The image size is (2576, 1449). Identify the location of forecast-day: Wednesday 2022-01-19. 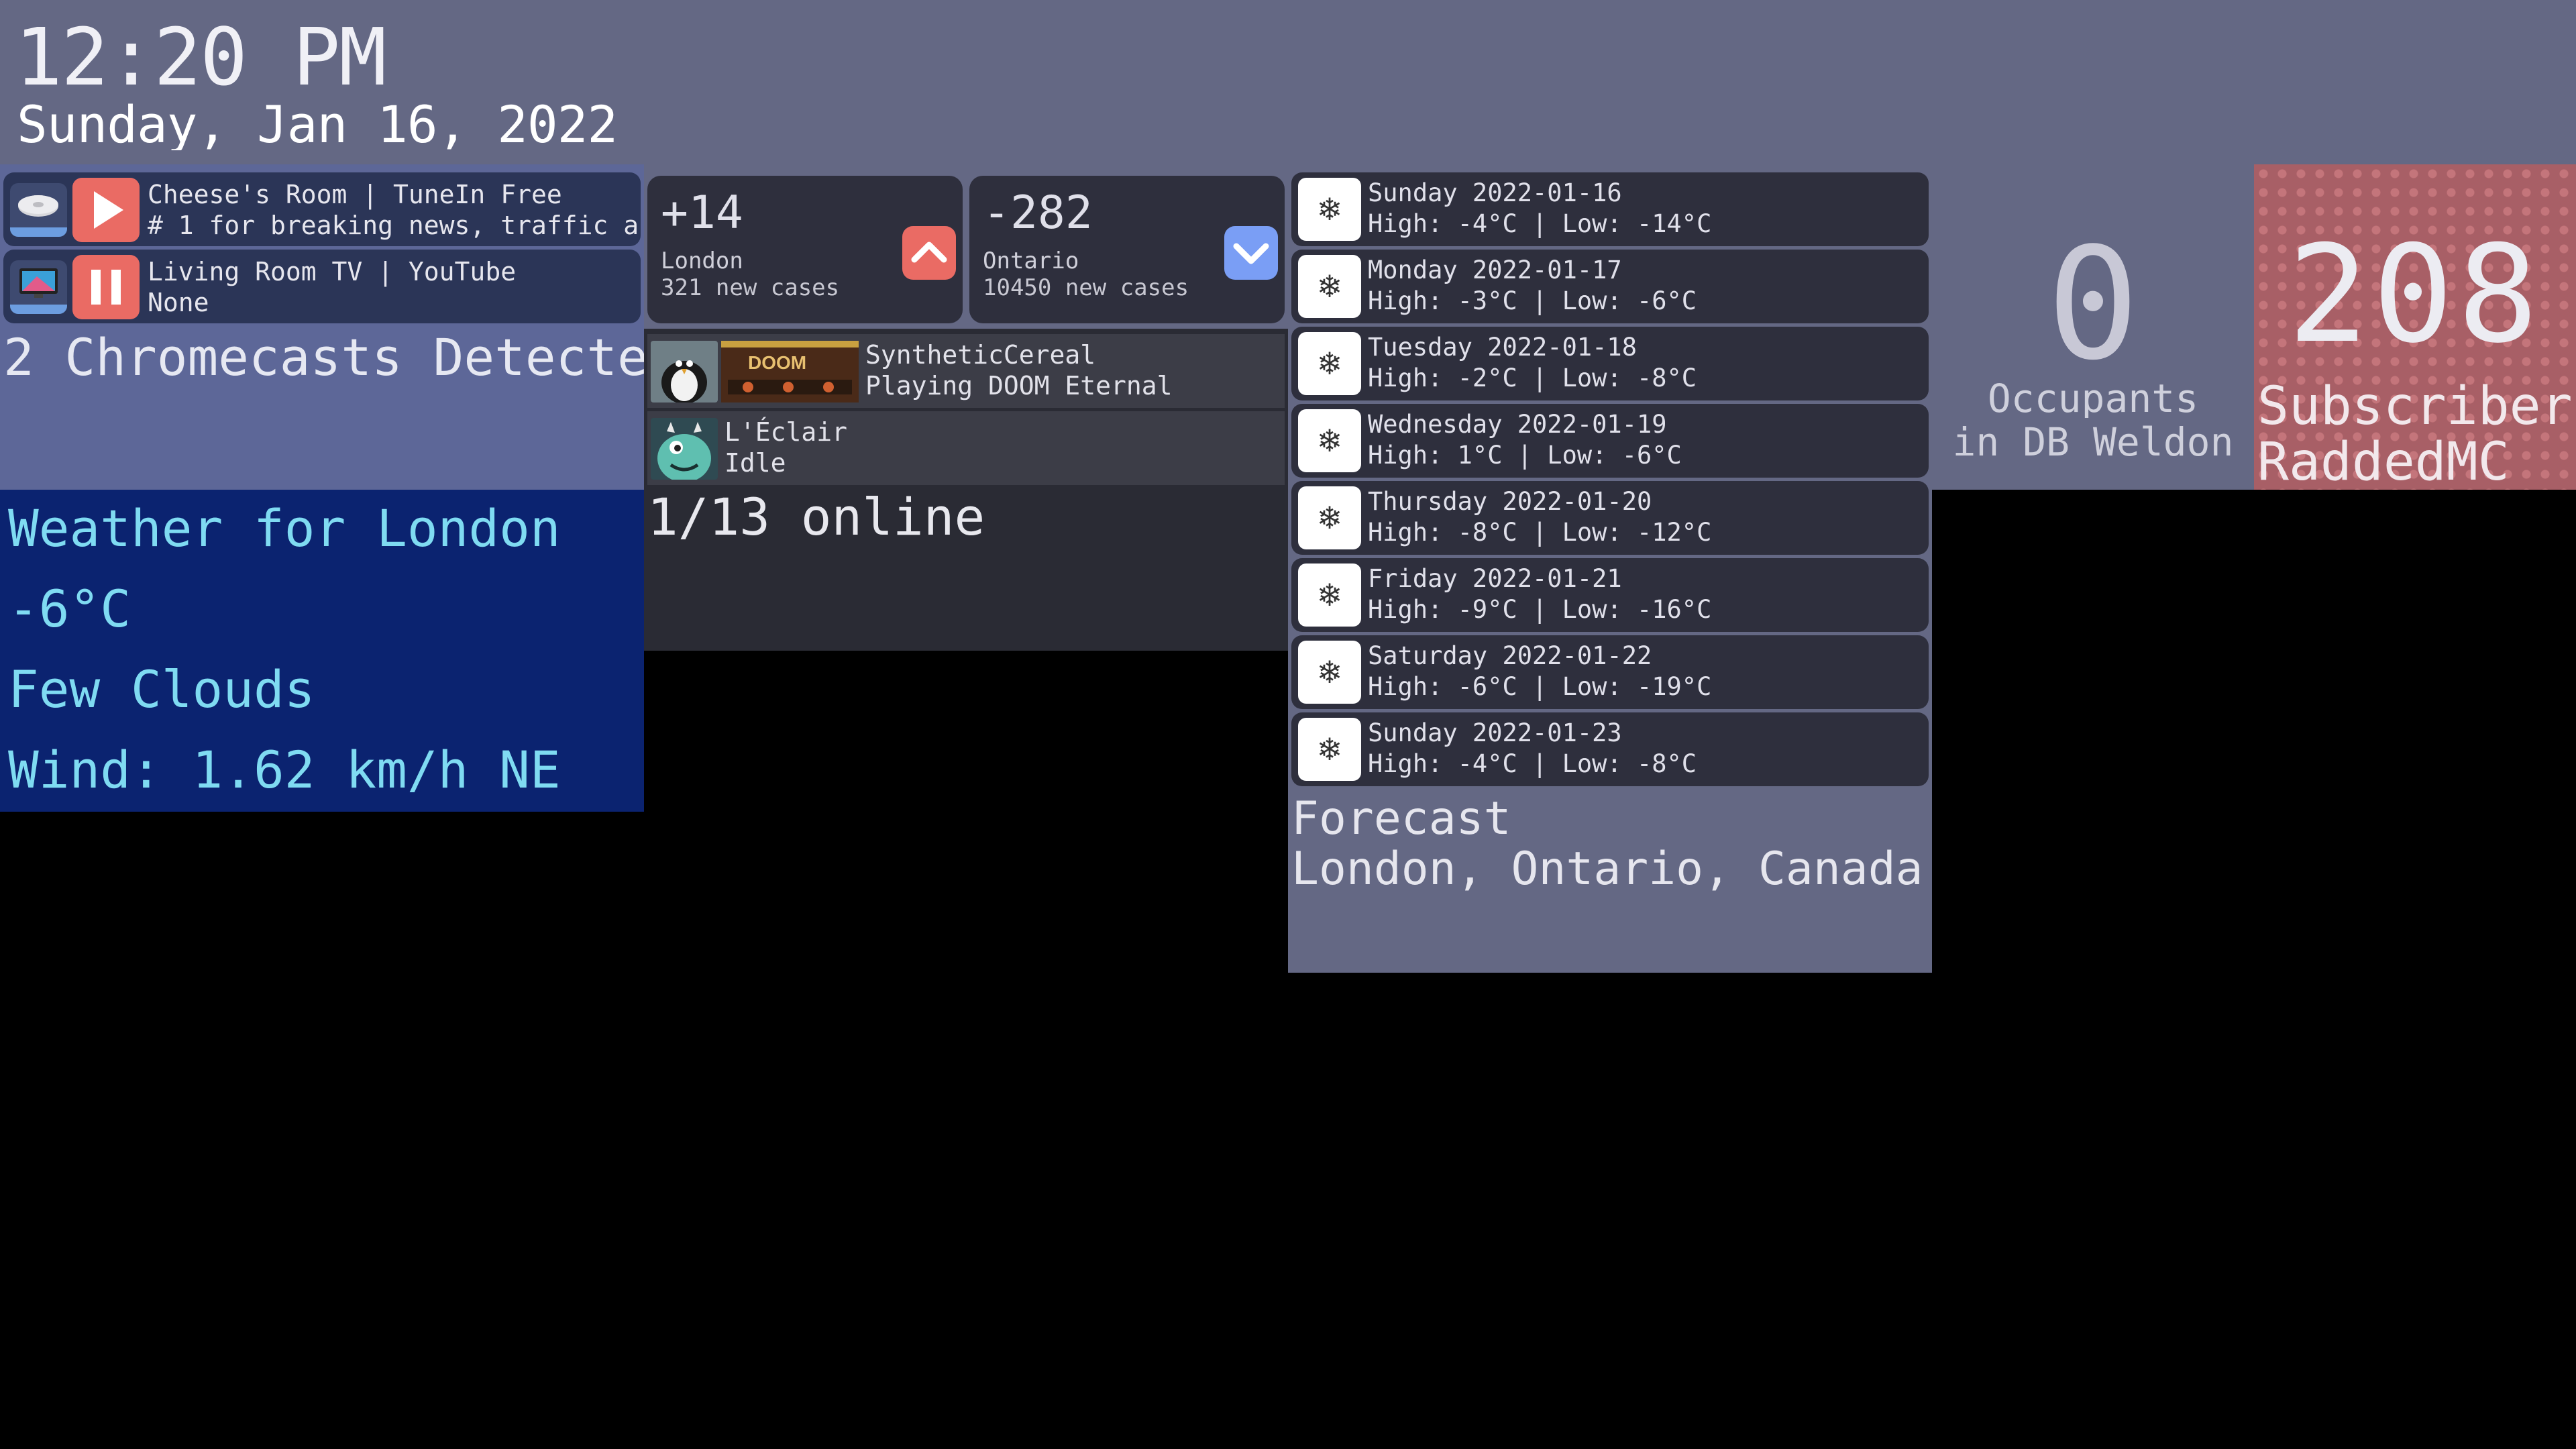
(1517, 424).